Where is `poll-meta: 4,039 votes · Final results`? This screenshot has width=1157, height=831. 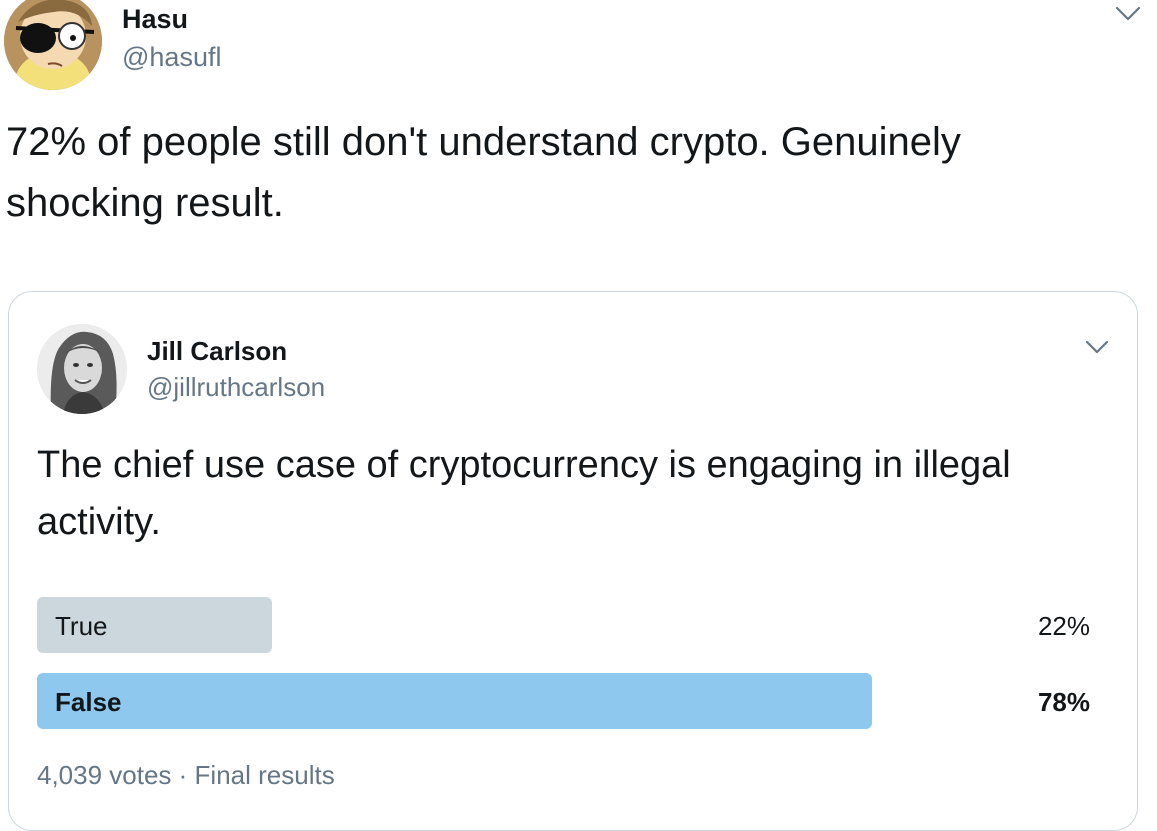
poll-meta: 4,039 votes · Final results is located at coordinates (186, 775).